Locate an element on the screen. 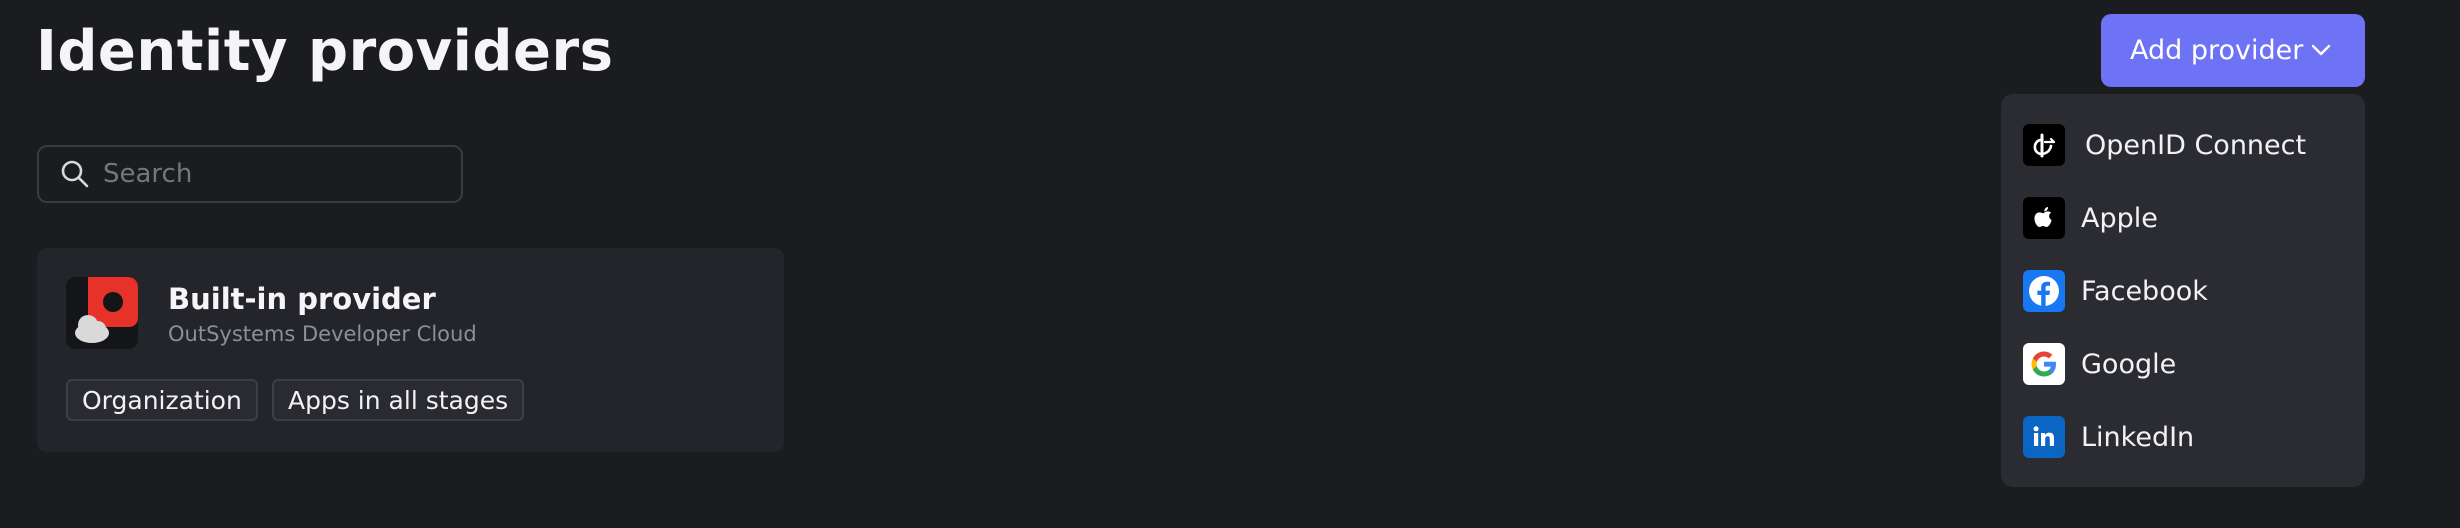  outsystems-cloud-logo is located at coordinates (102, 313).